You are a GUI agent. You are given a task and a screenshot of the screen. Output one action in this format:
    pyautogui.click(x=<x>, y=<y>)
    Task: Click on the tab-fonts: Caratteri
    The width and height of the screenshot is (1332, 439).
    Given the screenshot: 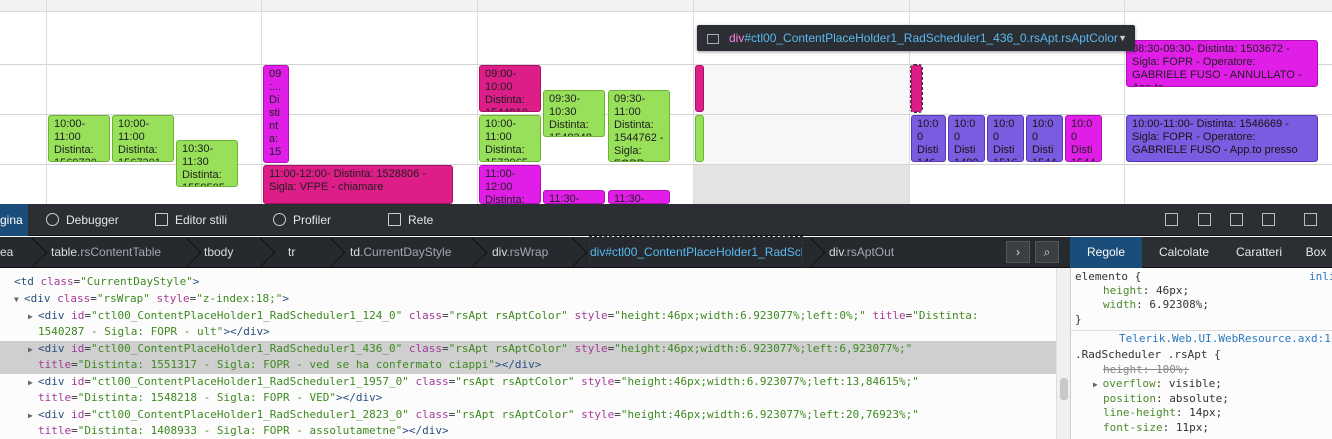 What is the action you would take?
    pyautogui.click(x=1259, y=252)
    